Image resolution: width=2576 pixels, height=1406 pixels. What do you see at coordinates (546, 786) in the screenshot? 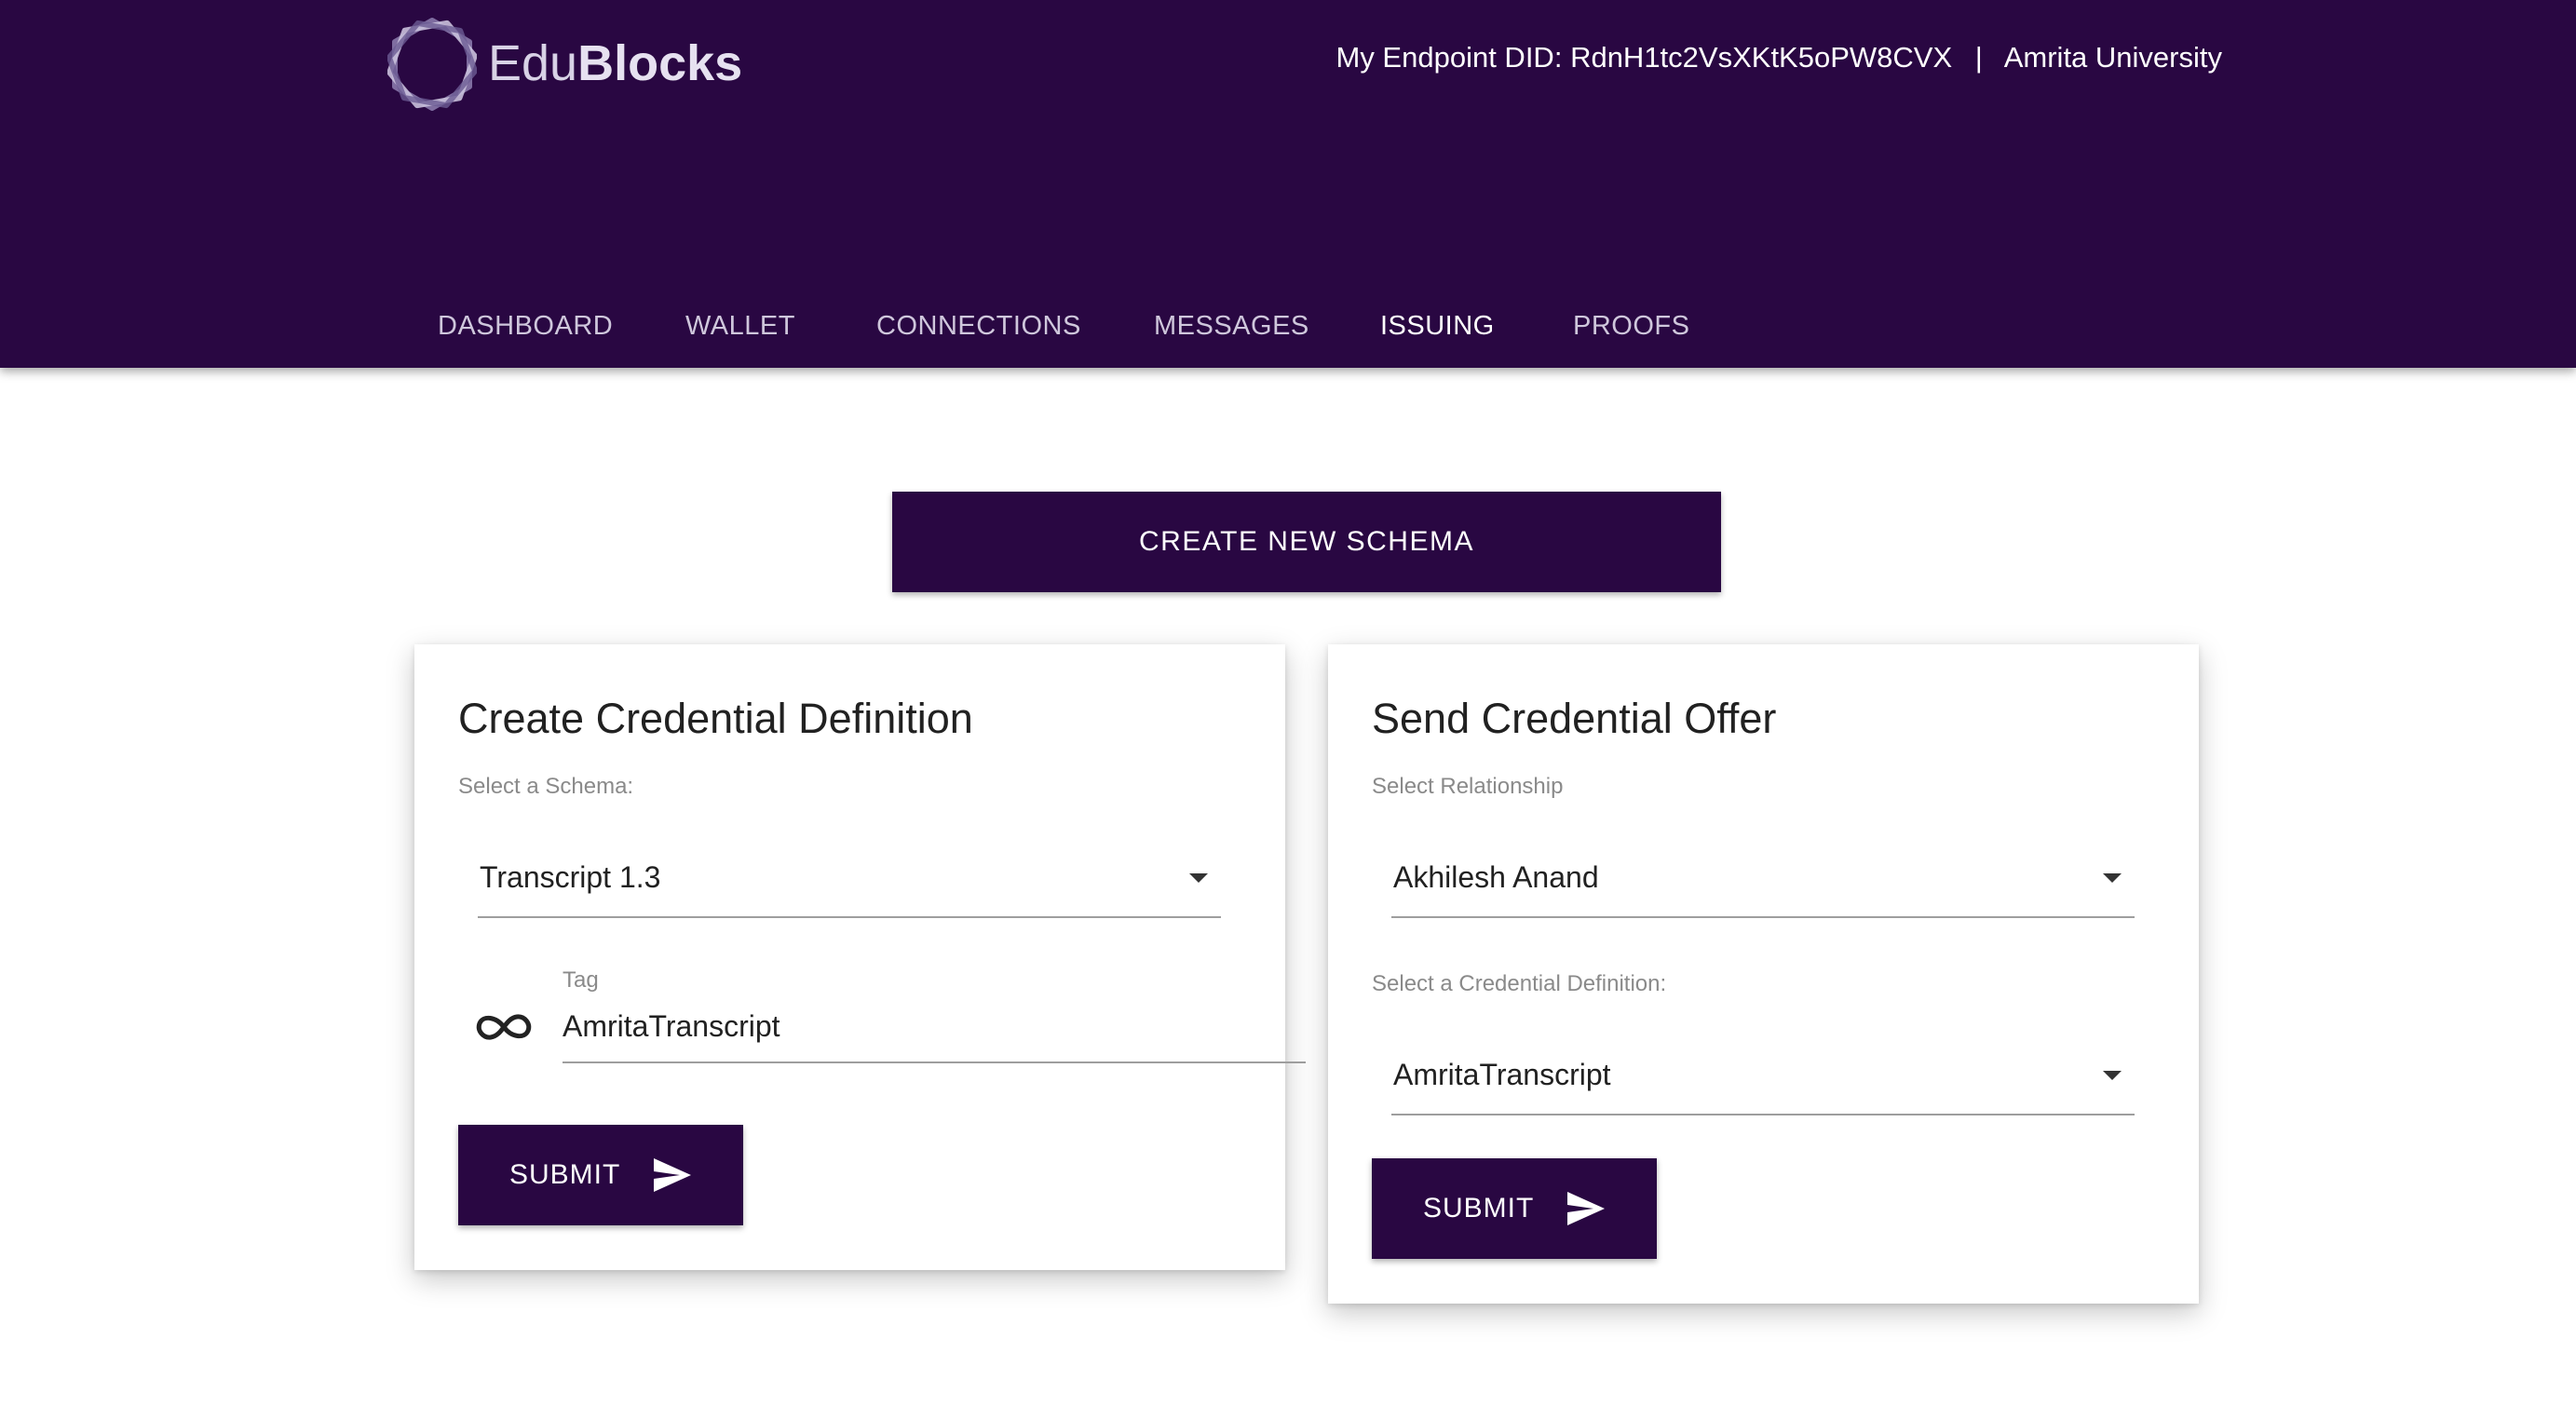
I see `schema-select-label: Select a Schema:` at bounding box center [546, 786].